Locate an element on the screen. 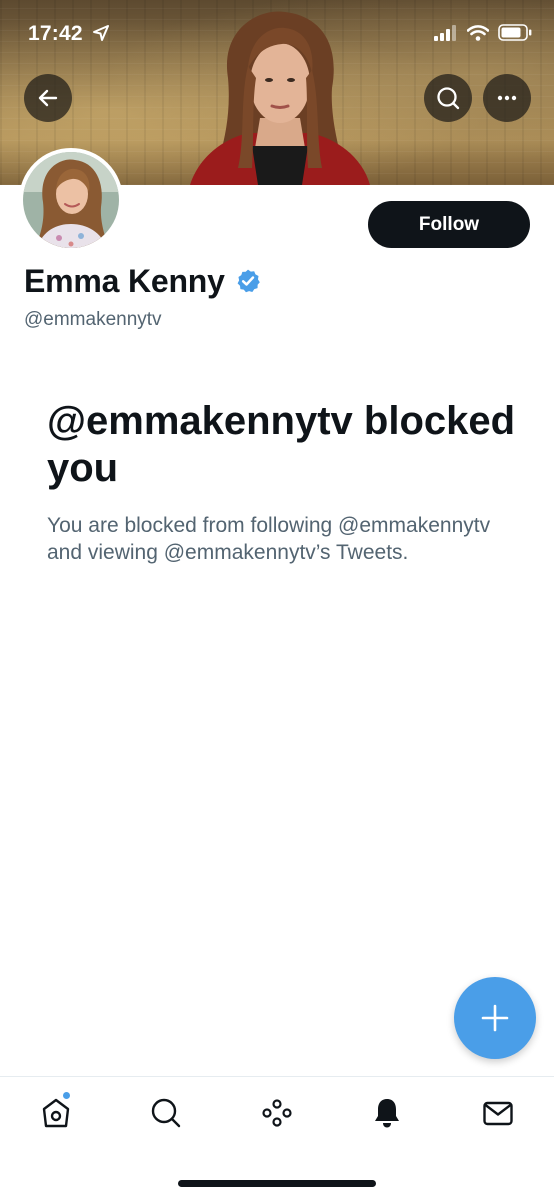  nav-messages is located at coordinates (498, 1113).